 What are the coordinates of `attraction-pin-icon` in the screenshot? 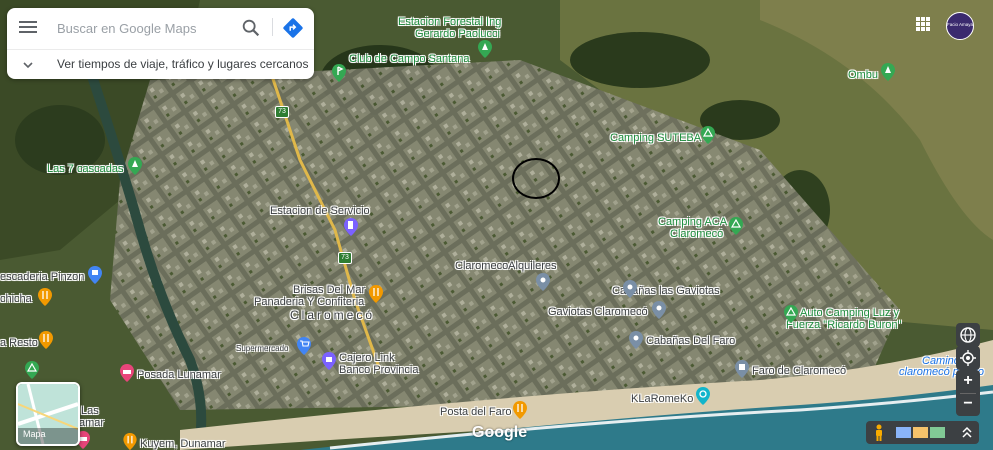 It's located at (703, 396).